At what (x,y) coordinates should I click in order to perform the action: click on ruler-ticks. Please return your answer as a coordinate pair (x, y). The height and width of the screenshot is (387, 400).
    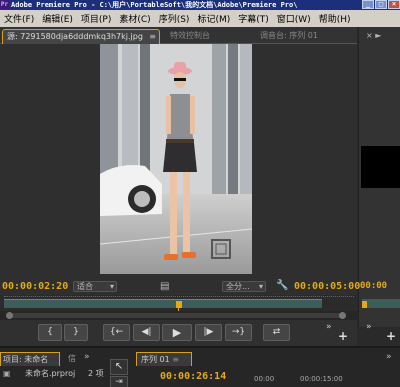
    Looking at the image, I should click on (179, 297).